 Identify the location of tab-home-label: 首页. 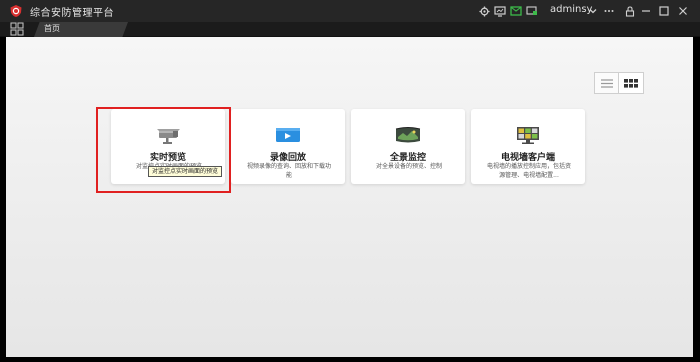
(52, 28).